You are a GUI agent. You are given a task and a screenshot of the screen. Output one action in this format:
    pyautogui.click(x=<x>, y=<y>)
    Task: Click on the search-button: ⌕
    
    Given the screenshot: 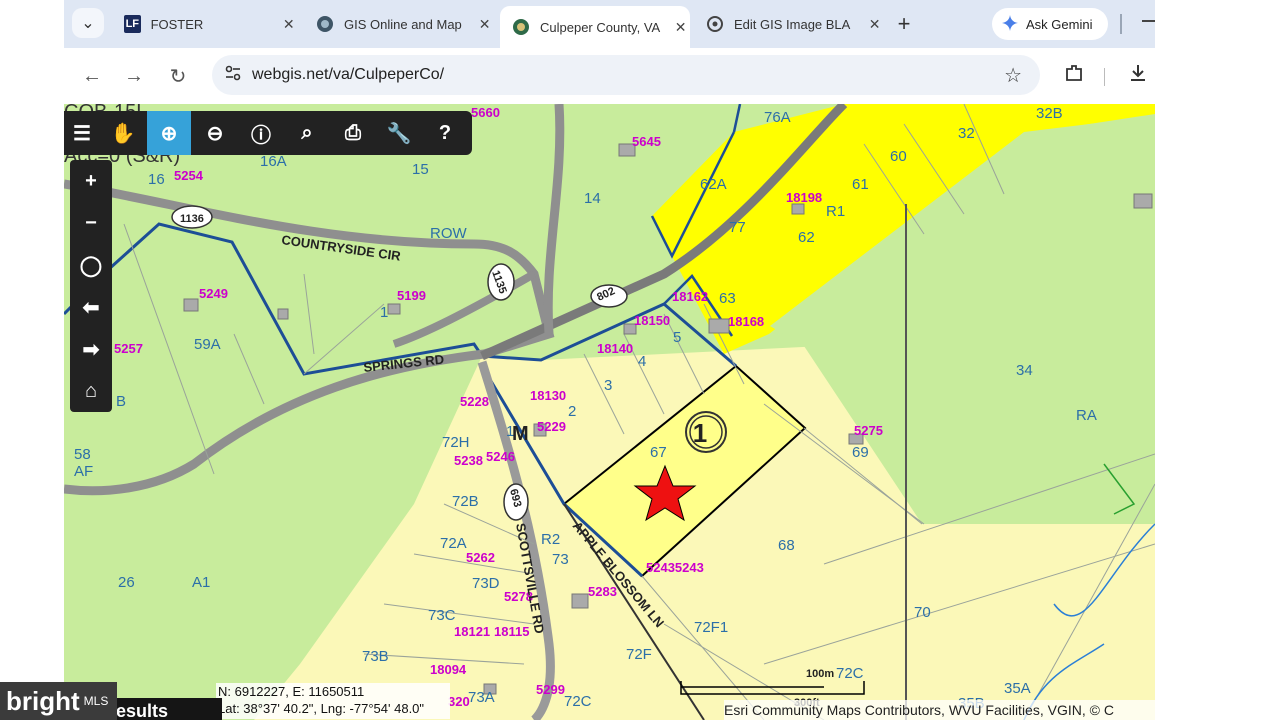 What is the action you would take?
    pyautogui.click(x=307, y=133)
    